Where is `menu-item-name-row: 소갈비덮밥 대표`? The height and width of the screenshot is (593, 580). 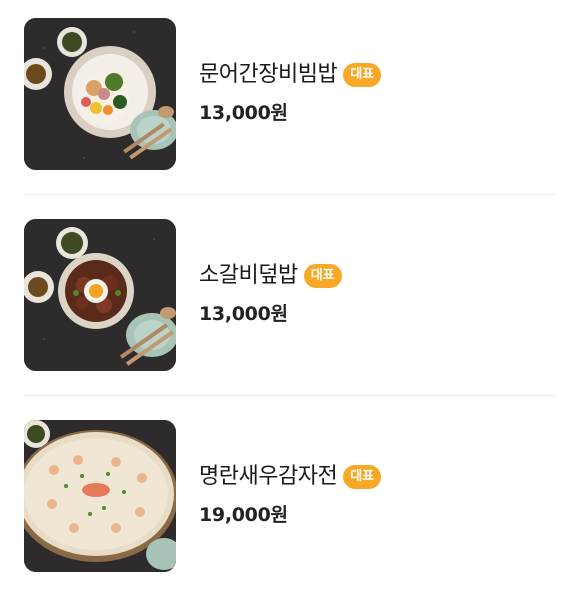 menu-item-name-row: 소갈비덮밥 대표 is located at coordinates (270, 276).